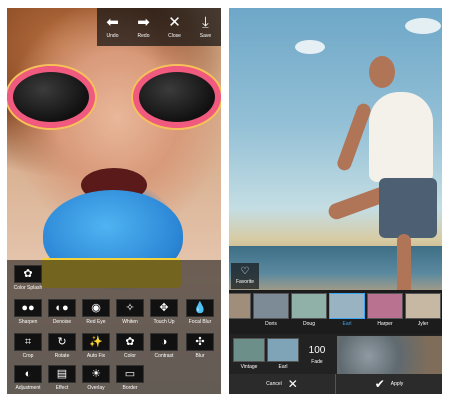 Image resolution: width=450 pixels, height=402 pixels. Describe the element at coordinates (28, 322) in the screenshot. I see `tool-label: Sharpen` at that location.